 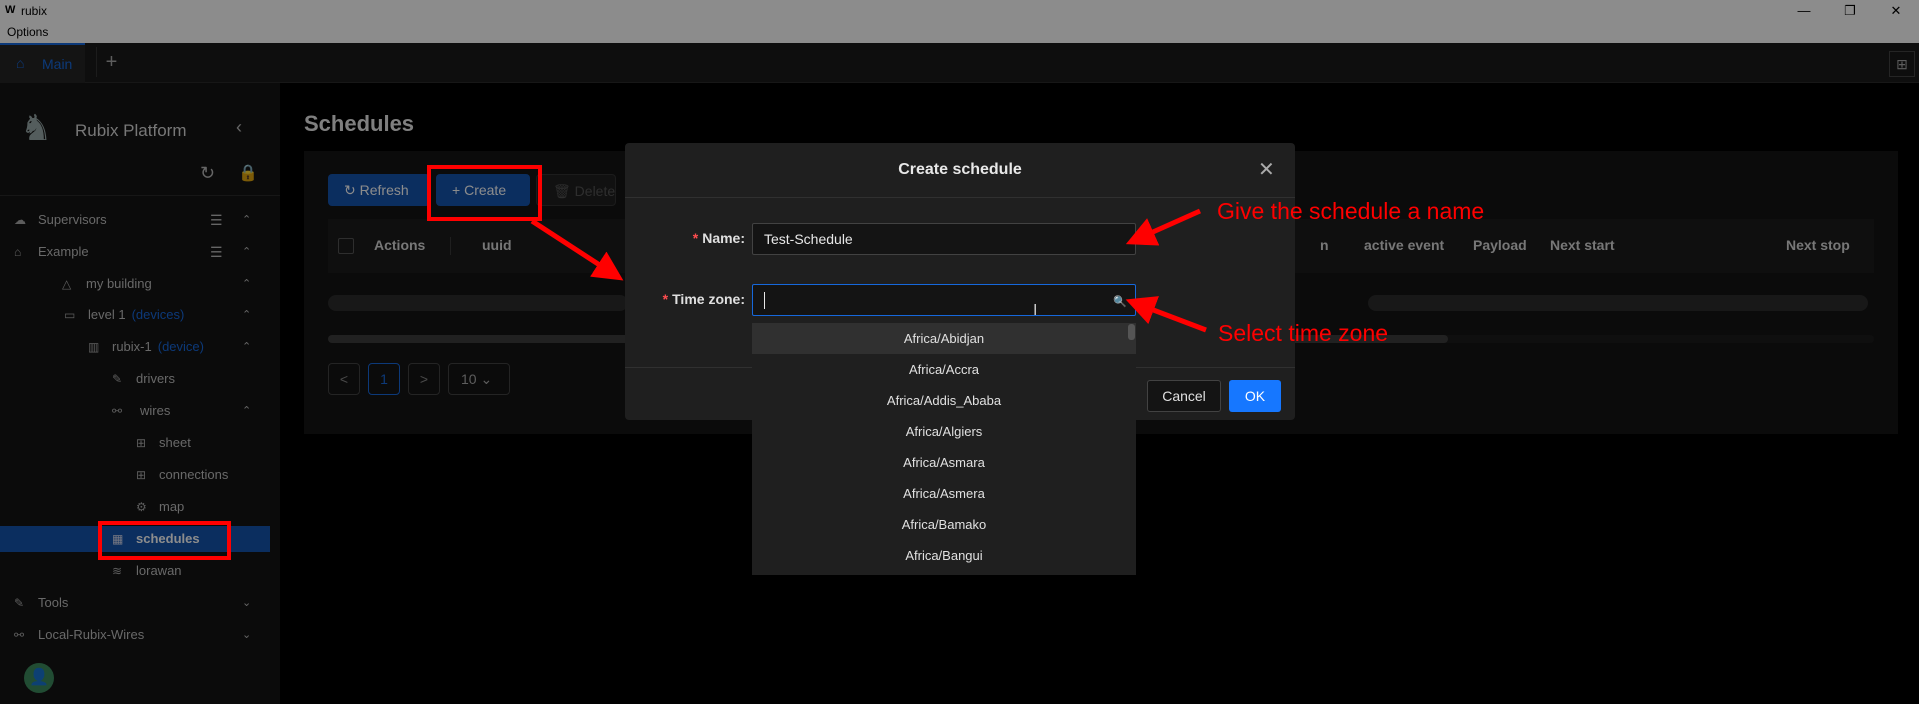 I want to click on name-hint-text: Give the schedule a name, so click(x=1351, y=211).